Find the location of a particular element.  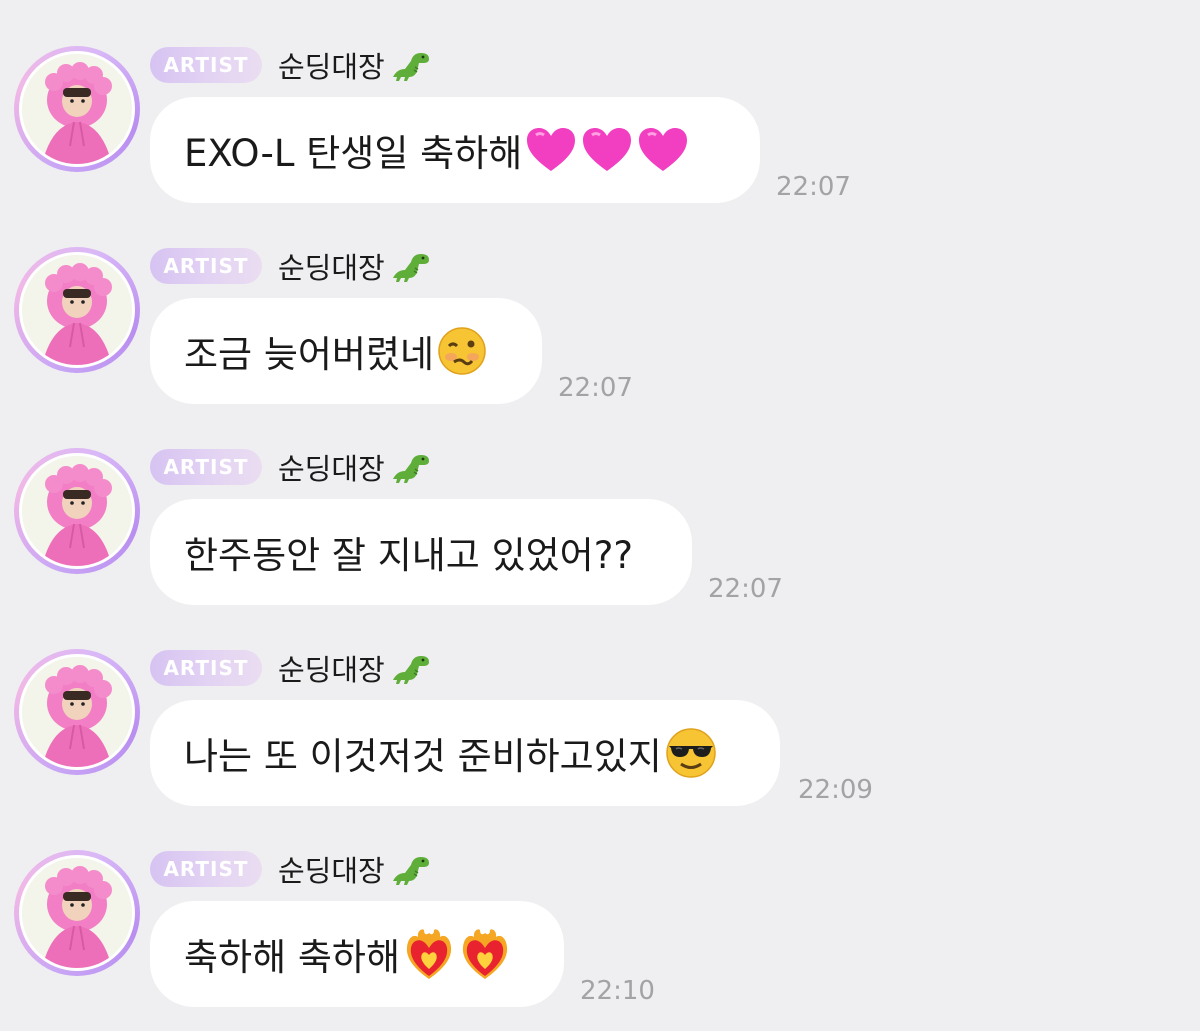

message-bubble: 조금 늦어버렸네 is located at coordinates (346, 351).